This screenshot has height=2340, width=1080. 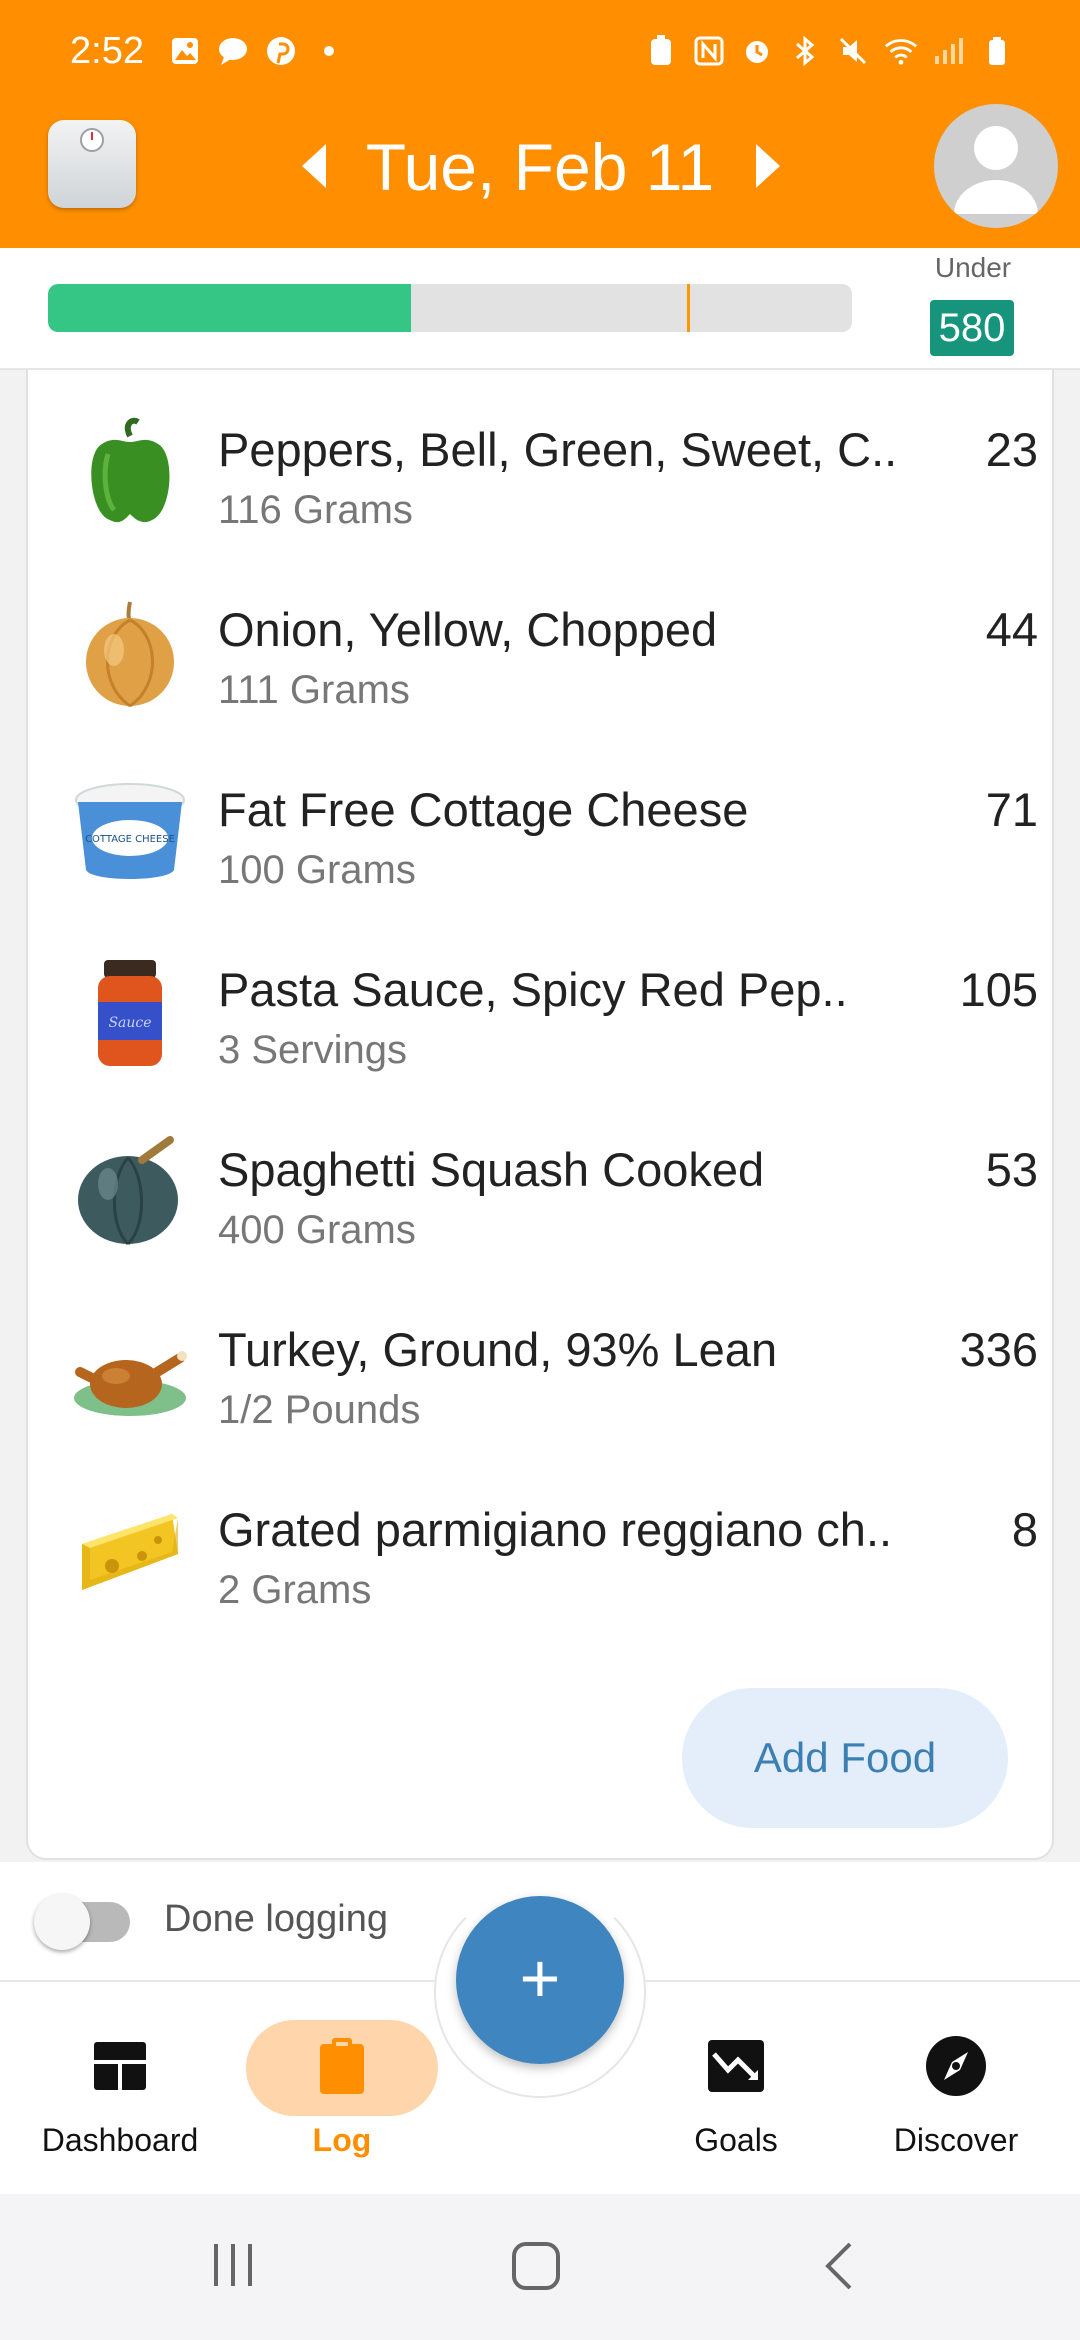 What do you see at coordinates (491, 1169) in the screenshot?
I see `food-name: Spaghetti Squash Cooked` at bounding box center [491, 1169].